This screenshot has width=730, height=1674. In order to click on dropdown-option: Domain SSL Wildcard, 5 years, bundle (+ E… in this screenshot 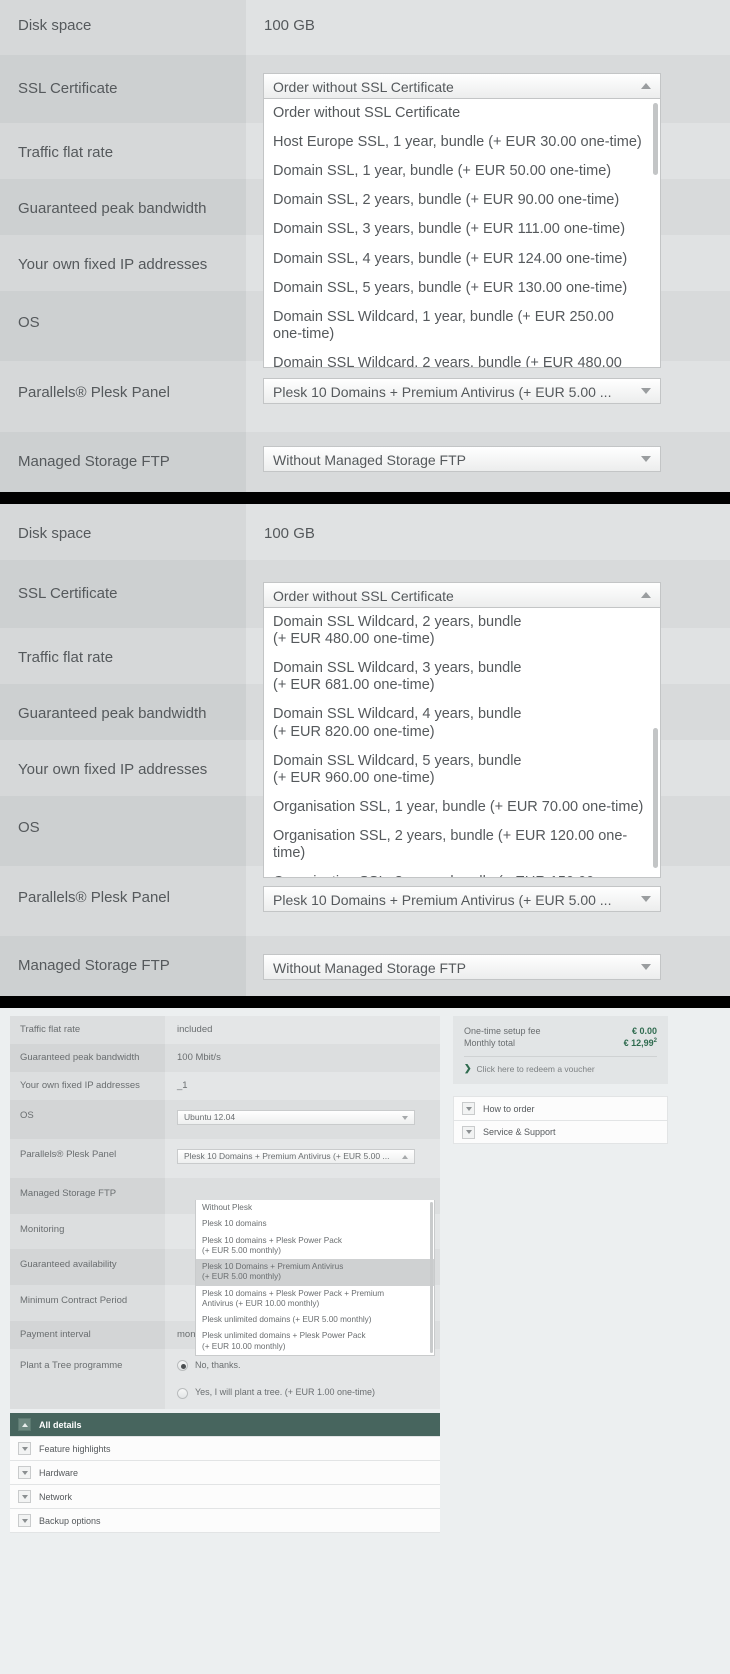, I will do `click(462, 770)`.